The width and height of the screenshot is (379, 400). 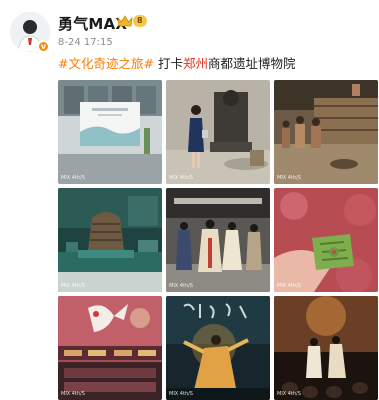 What do you see at coordinates (110, 132) in the screenshot?
I see `photo-museum-entrance: MIX 4th/S` at bounding box center [110, 132].